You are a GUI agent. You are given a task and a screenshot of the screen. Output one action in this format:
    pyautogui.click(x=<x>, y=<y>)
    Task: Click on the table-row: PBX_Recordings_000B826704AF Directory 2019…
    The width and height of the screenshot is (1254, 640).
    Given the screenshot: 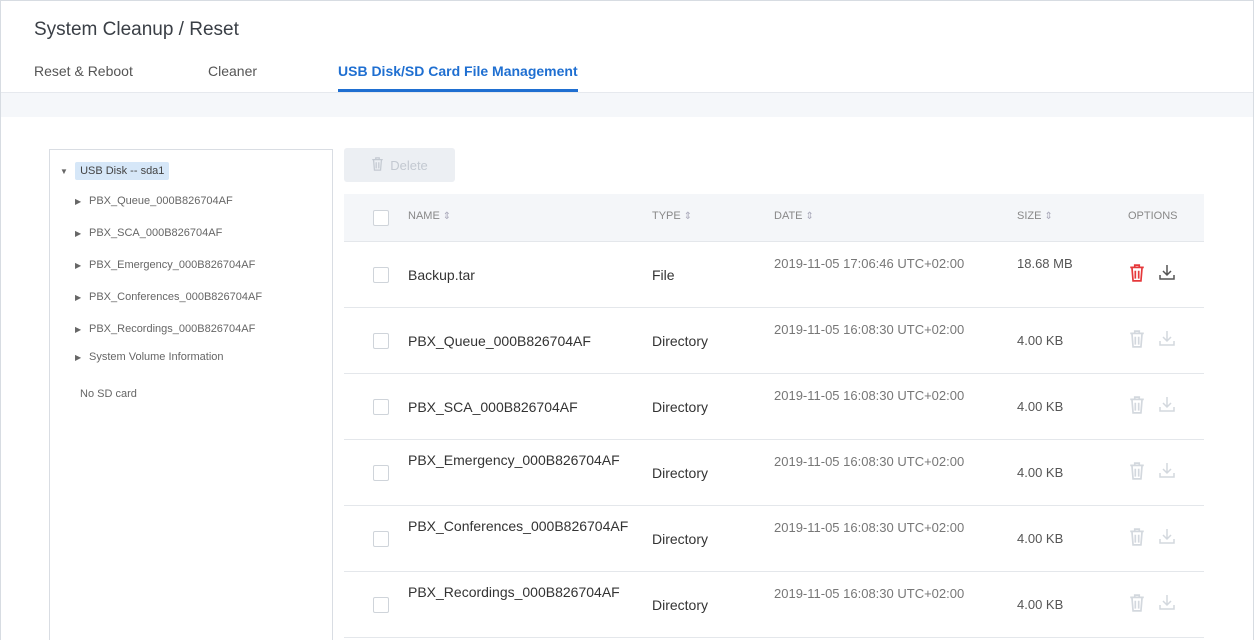 What is the action you would take?
    pyautogui.click(x=774, y=605)
    